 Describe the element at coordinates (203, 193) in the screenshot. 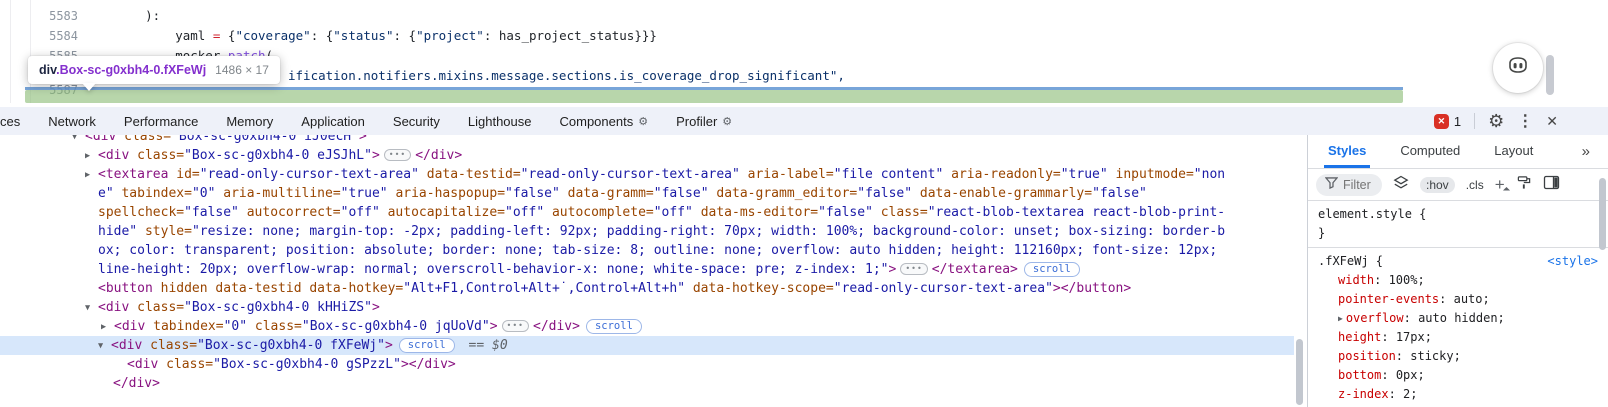

I see `tree-token: "0"` at that location.